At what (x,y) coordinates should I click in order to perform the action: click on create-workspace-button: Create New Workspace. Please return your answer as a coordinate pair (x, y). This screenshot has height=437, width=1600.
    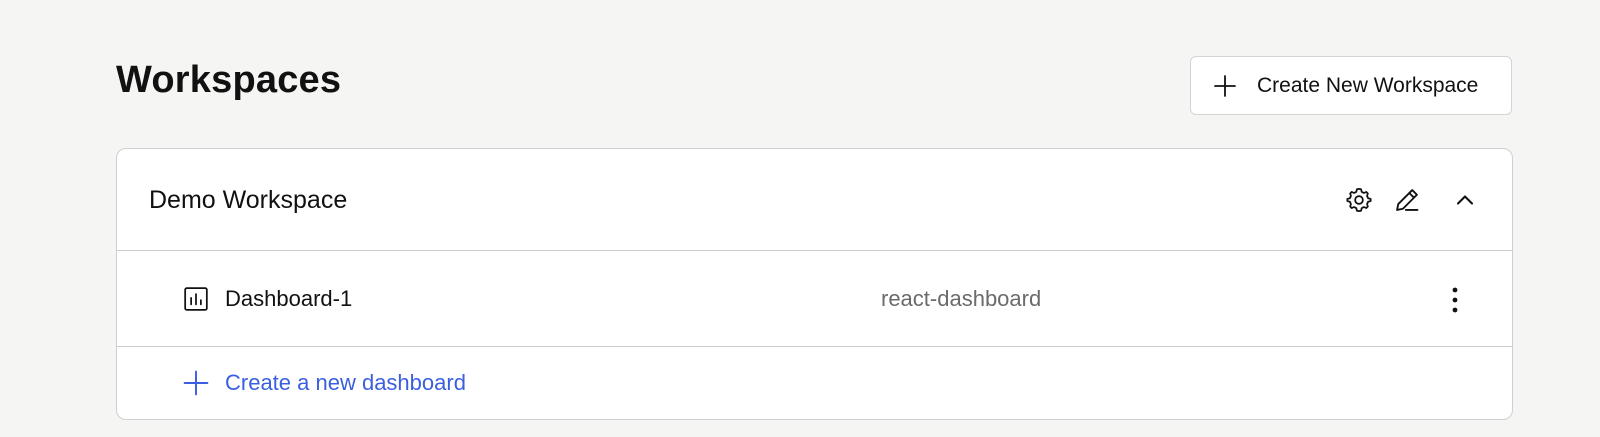
    Looking at the image, I should click on (1351, 85).